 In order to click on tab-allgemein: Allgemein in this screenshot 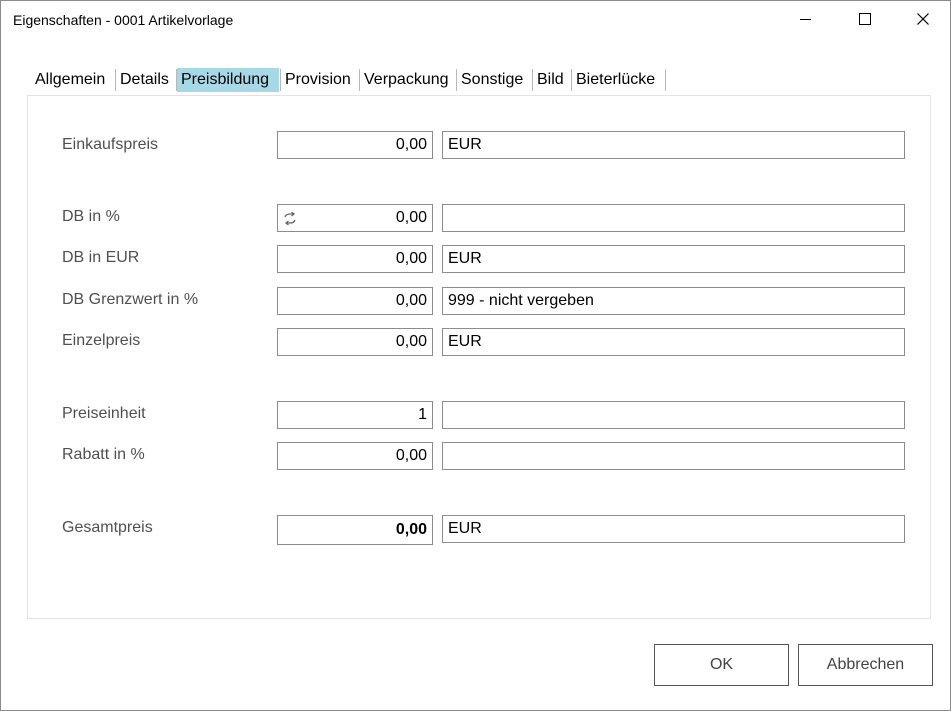, I will do `click(72, 80)`.